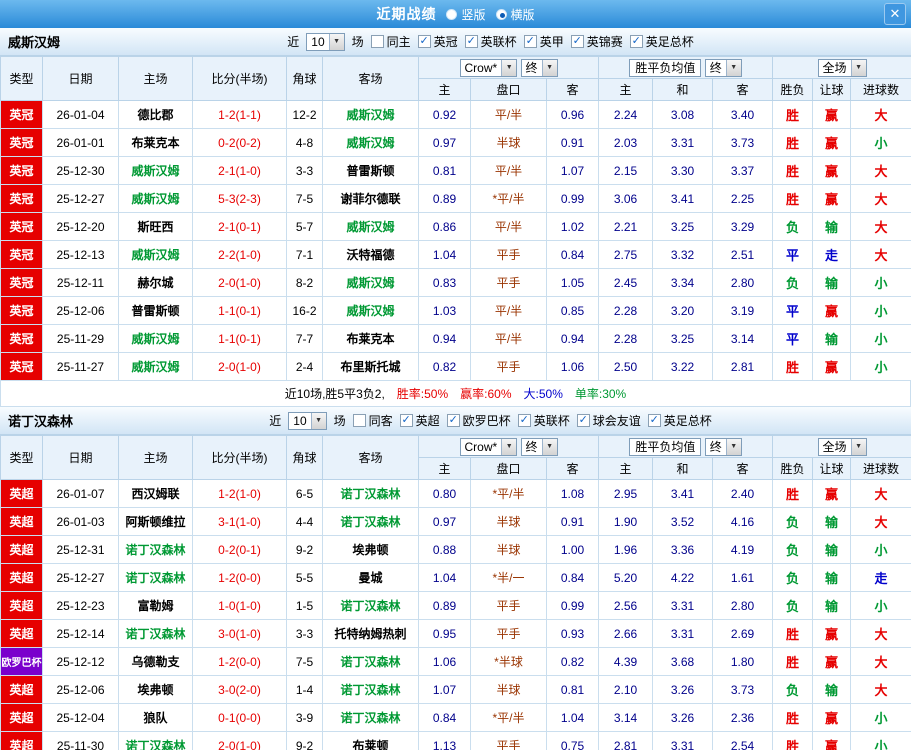 Image resolution: width=911 pixels, height=750 pixels. What do you see at coordinates (304, 226) in the screenshot?
I see `corner-count: 5-7` at bounding box center [304, 226].